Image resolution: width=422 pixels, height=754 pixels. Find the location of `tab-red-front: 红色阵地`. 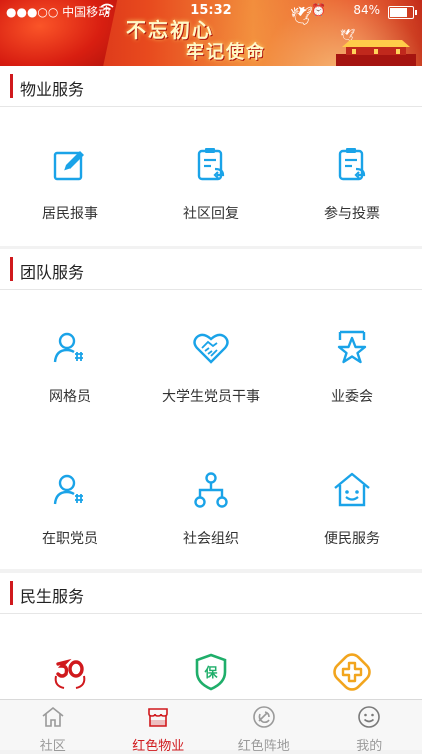

tab-red-front: 红色阵地 is located at coordinates (264, 725).